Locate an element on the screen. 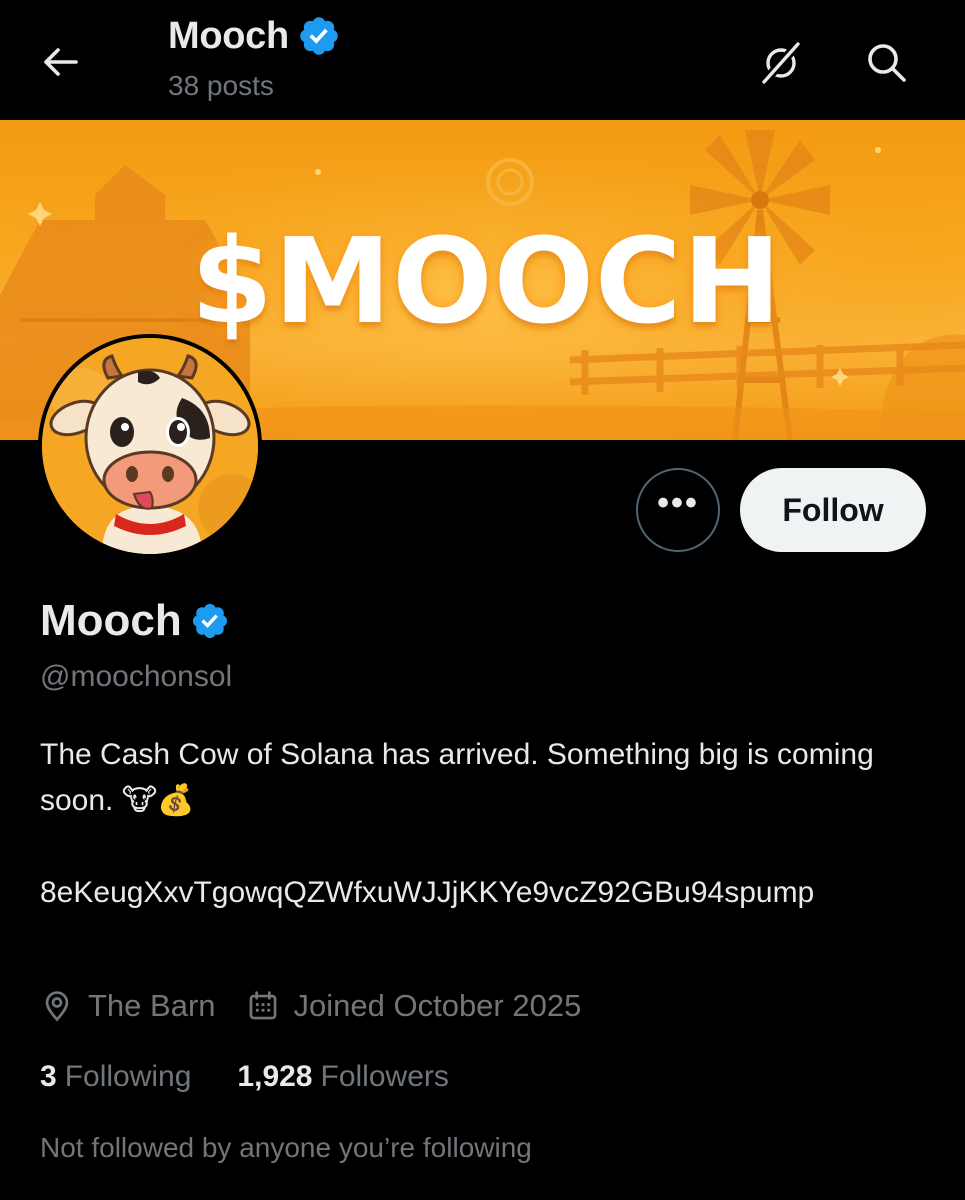  location-item: The Barn is located at coordinates (128, 1006).